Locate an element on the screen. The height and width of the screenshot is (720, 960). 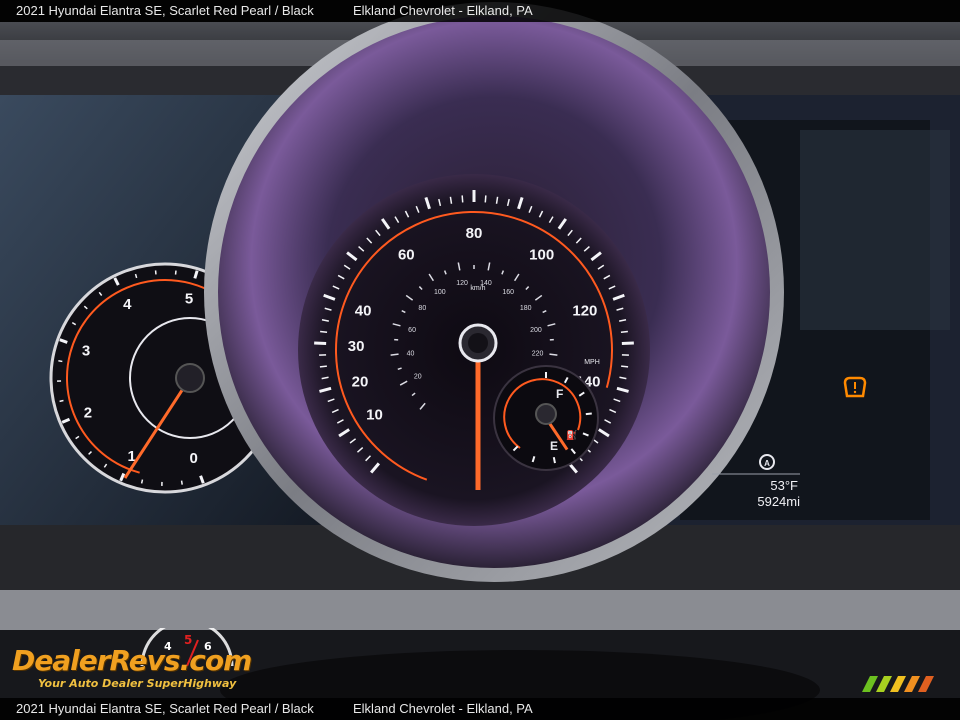
svg-text: A is located at coordinates (767, 463).